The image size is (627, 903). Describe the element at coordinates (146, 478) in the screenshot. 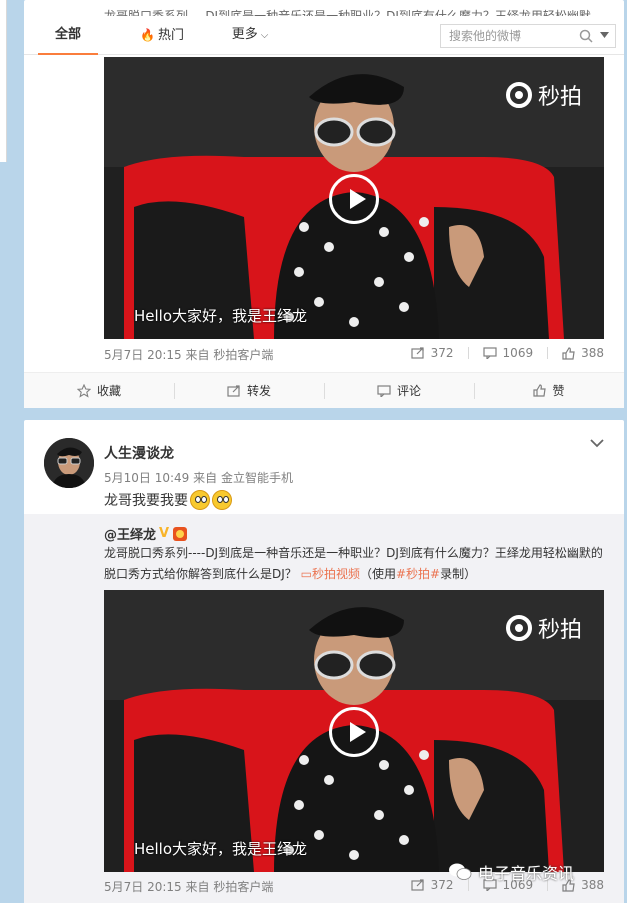

I see `post-time: 5月10日 10:49` at that location.